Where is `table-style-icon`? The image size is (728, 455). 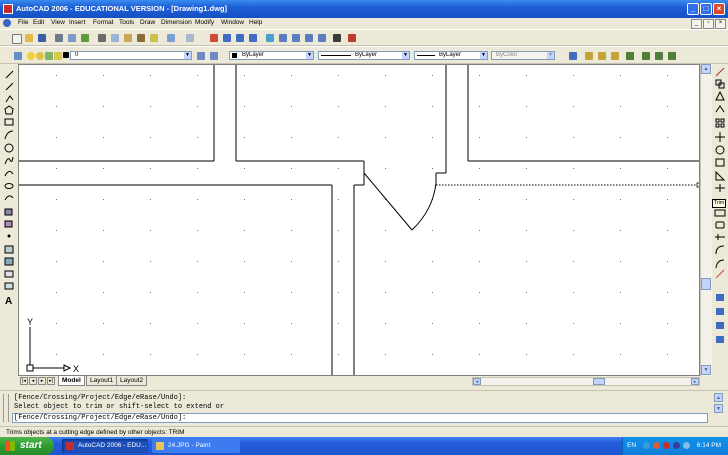
table-style-icon is located at coordinates (615, 56).